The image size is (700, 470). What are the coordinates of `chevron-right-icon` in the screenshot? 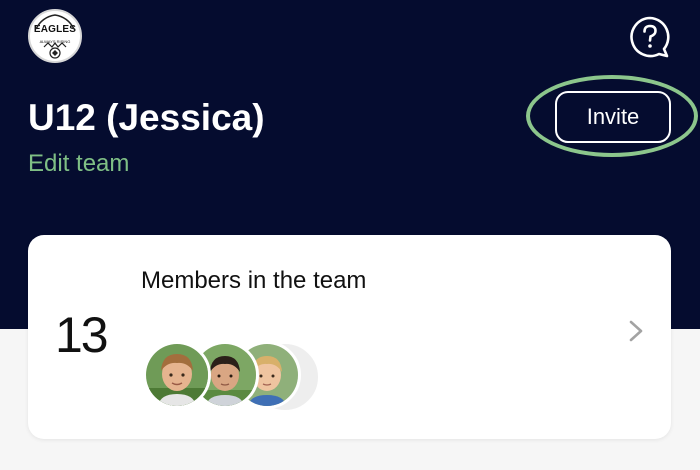 It's located at (636, 331).